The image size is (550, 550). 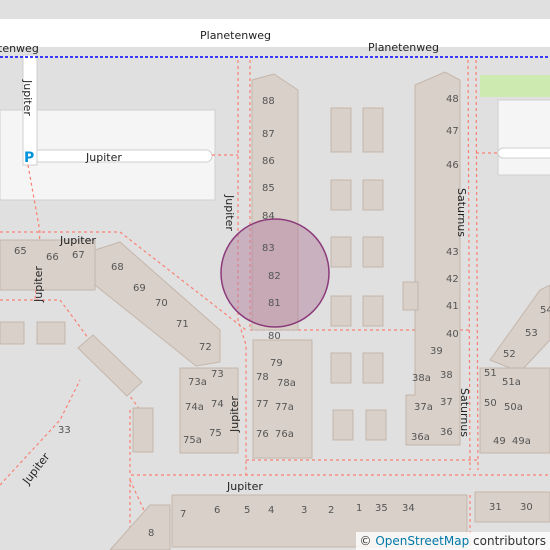 What do you see at coordinates (495, 507) in the screenshot?
I see `house-number: 31` at bounding box center [495, 507].